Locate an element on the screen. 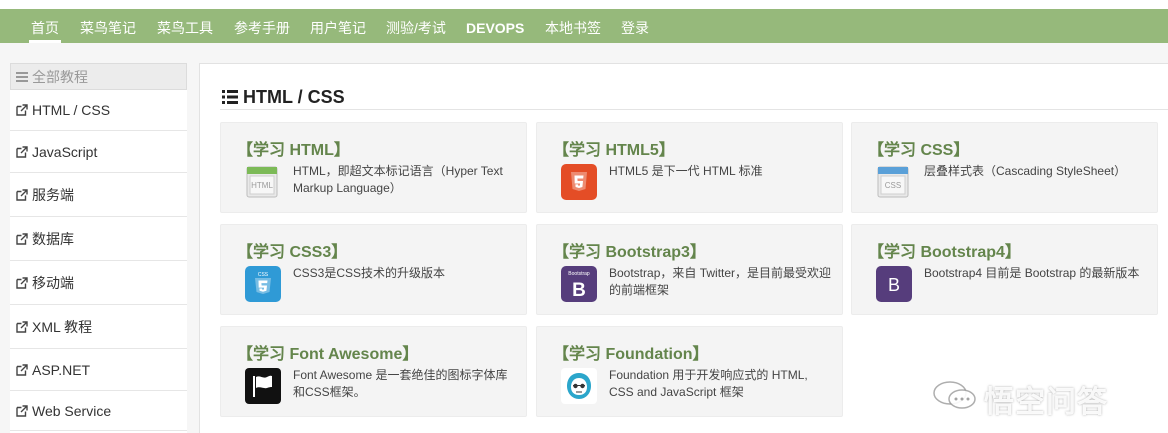  bootstrap3-icon-tag: Bootstrap is located at coordinates (579, 274).